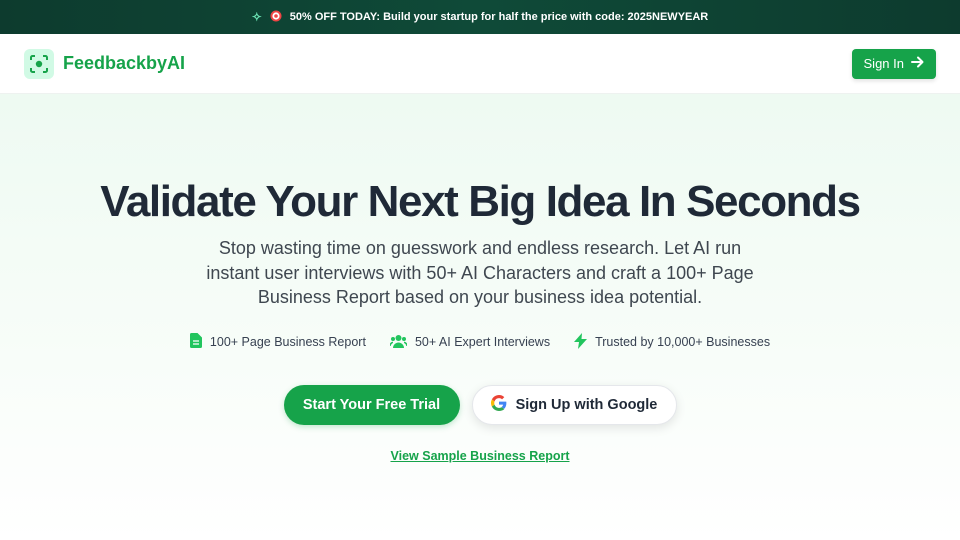 This screenshot has width=960, height=540. I want to click on scan-focus-icon, so click(39, 63).